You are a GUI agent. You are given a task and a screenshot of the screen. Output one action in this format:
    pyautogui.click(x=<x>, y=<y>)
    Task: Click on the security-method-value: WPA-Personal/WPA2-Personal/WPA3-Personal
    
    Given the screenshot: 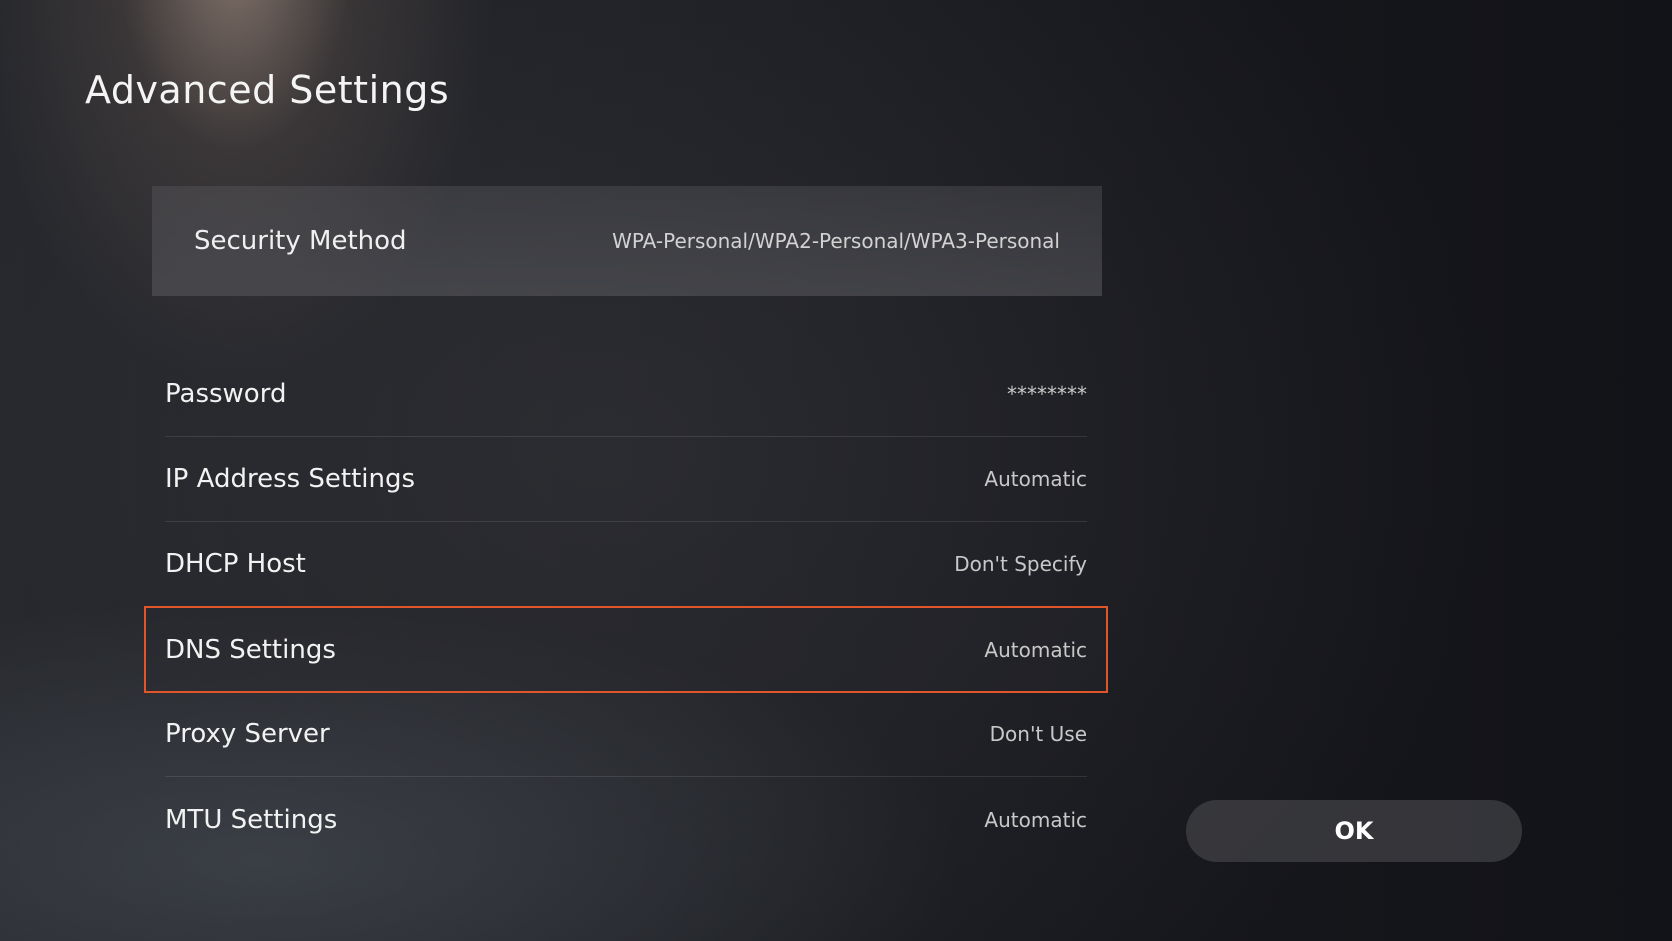 What is the action you would take?
    pyautogui.click(x=836, y=241)
    